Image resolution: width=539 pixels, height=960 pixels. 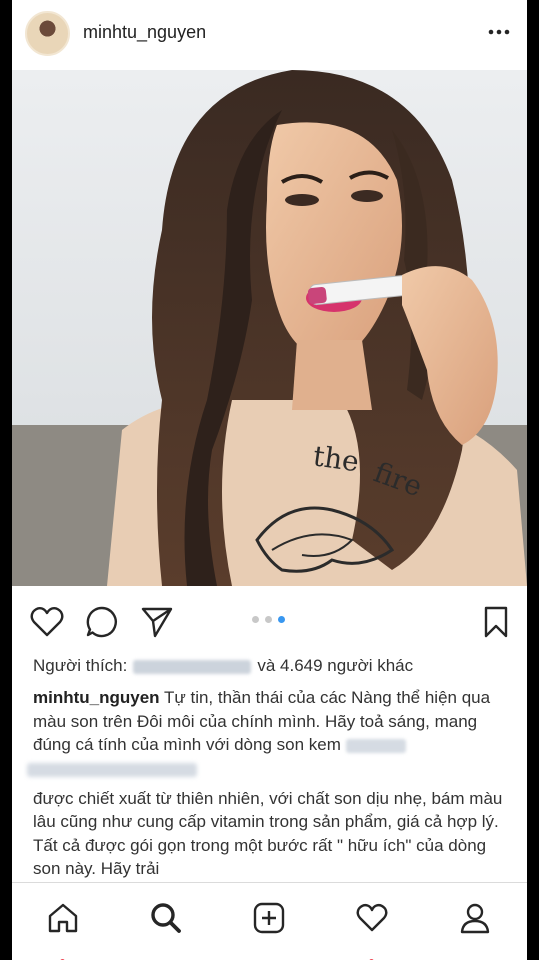 I want to click on search-icon, so click(x=166, y=918).